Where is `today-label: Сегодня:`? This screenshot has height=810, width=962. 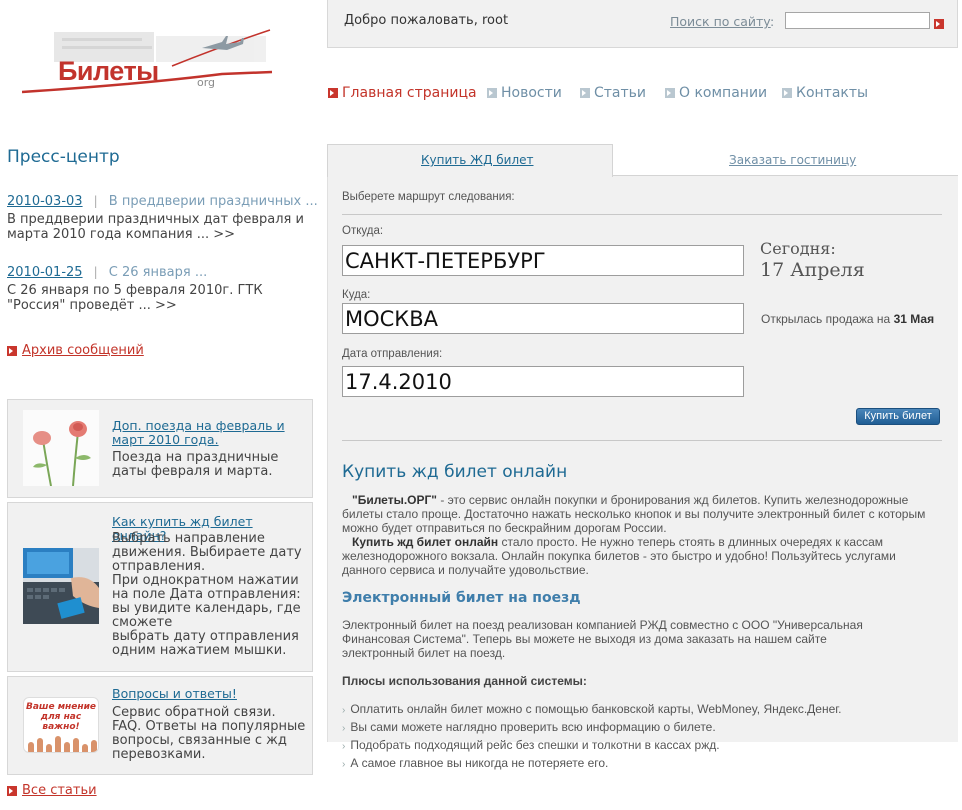
today-label: Сегодня: is located at coordinates (798, 248).